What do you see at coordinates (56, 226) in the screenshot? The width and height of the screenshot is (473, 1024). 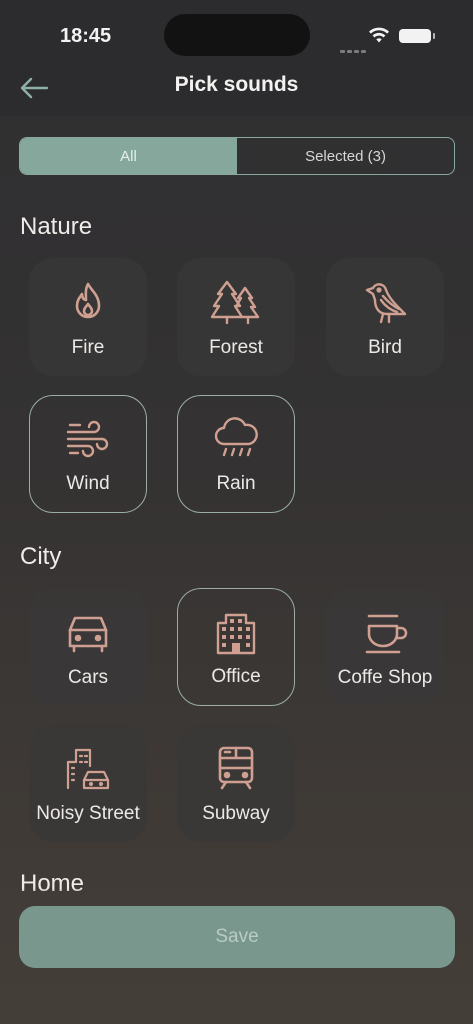 I see `section-title-nature: Nature` at bounding box center [56, 226].